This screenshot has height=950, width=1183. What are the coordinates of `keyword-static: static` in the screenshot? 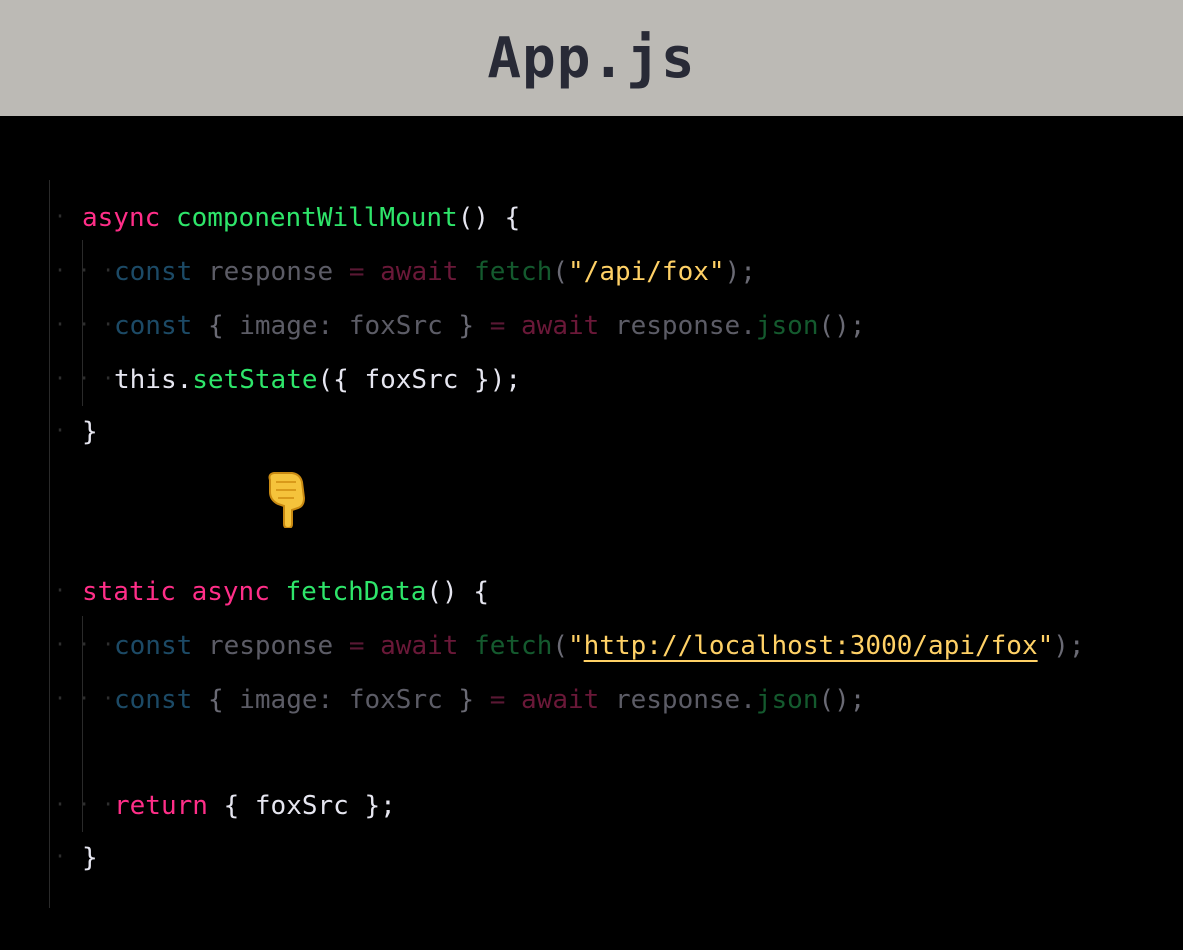 It's located at (129, 592).